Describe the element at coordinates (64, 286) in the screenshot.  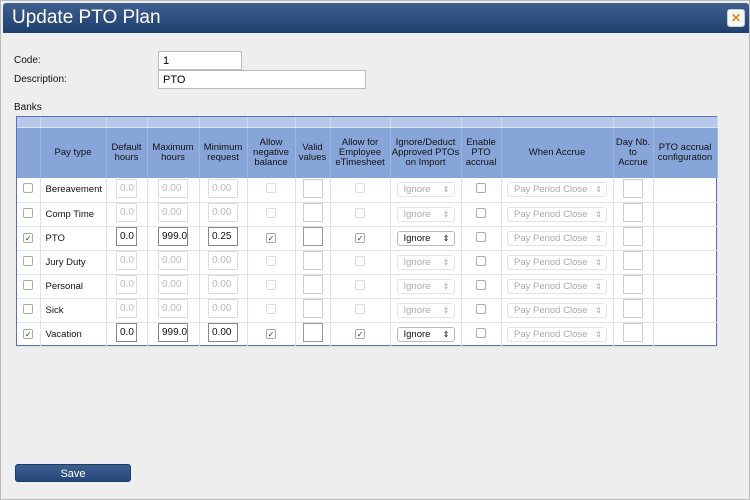
I see `pay-type-label: Personal` at that location.